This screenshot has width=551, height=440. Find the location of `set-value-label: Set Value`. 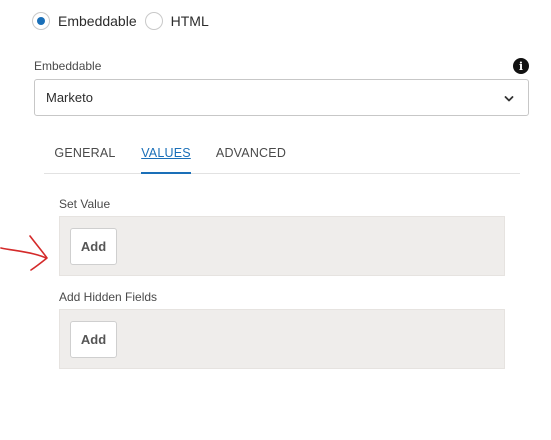

set-value-label: Set Value is located at coordinates (85, 204).